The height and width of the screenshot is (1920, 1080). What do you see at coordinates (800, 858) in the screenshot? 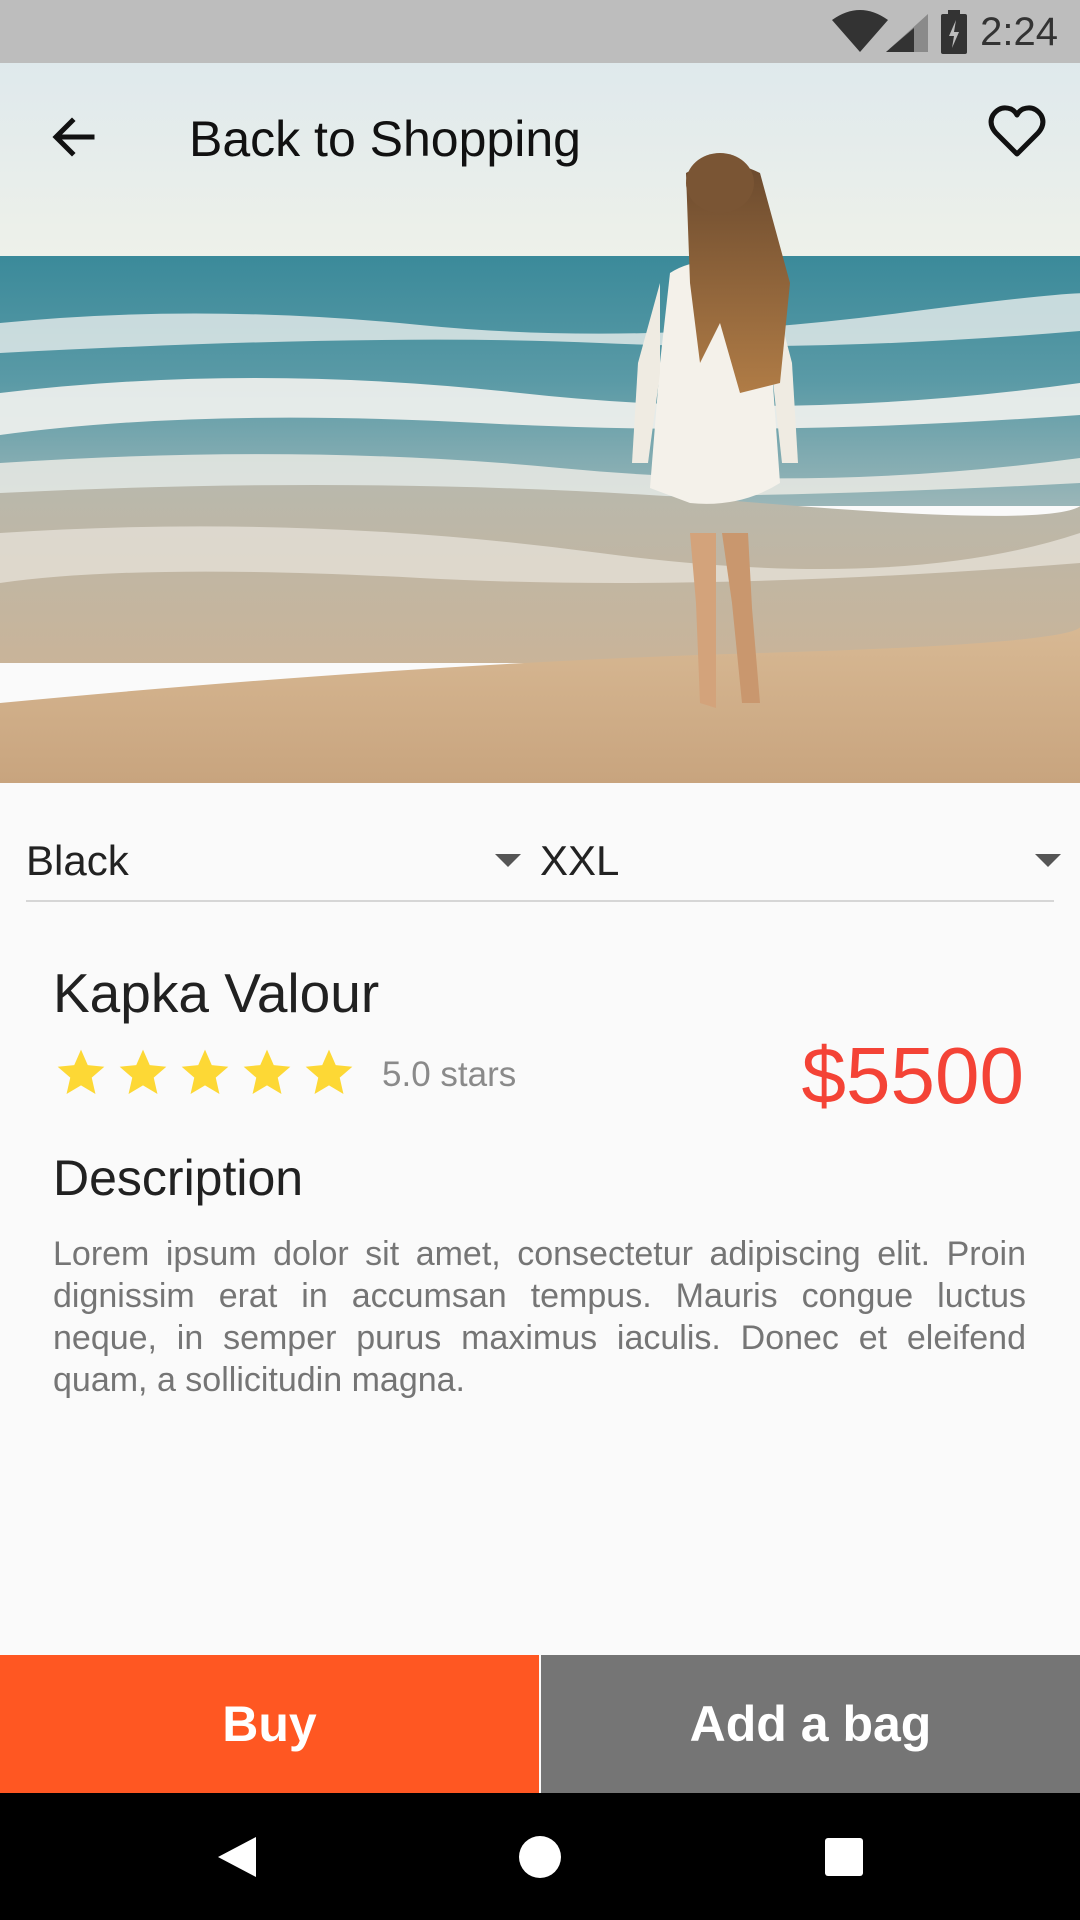
I see `size-select: XXL` at bounding box center [800, 858].